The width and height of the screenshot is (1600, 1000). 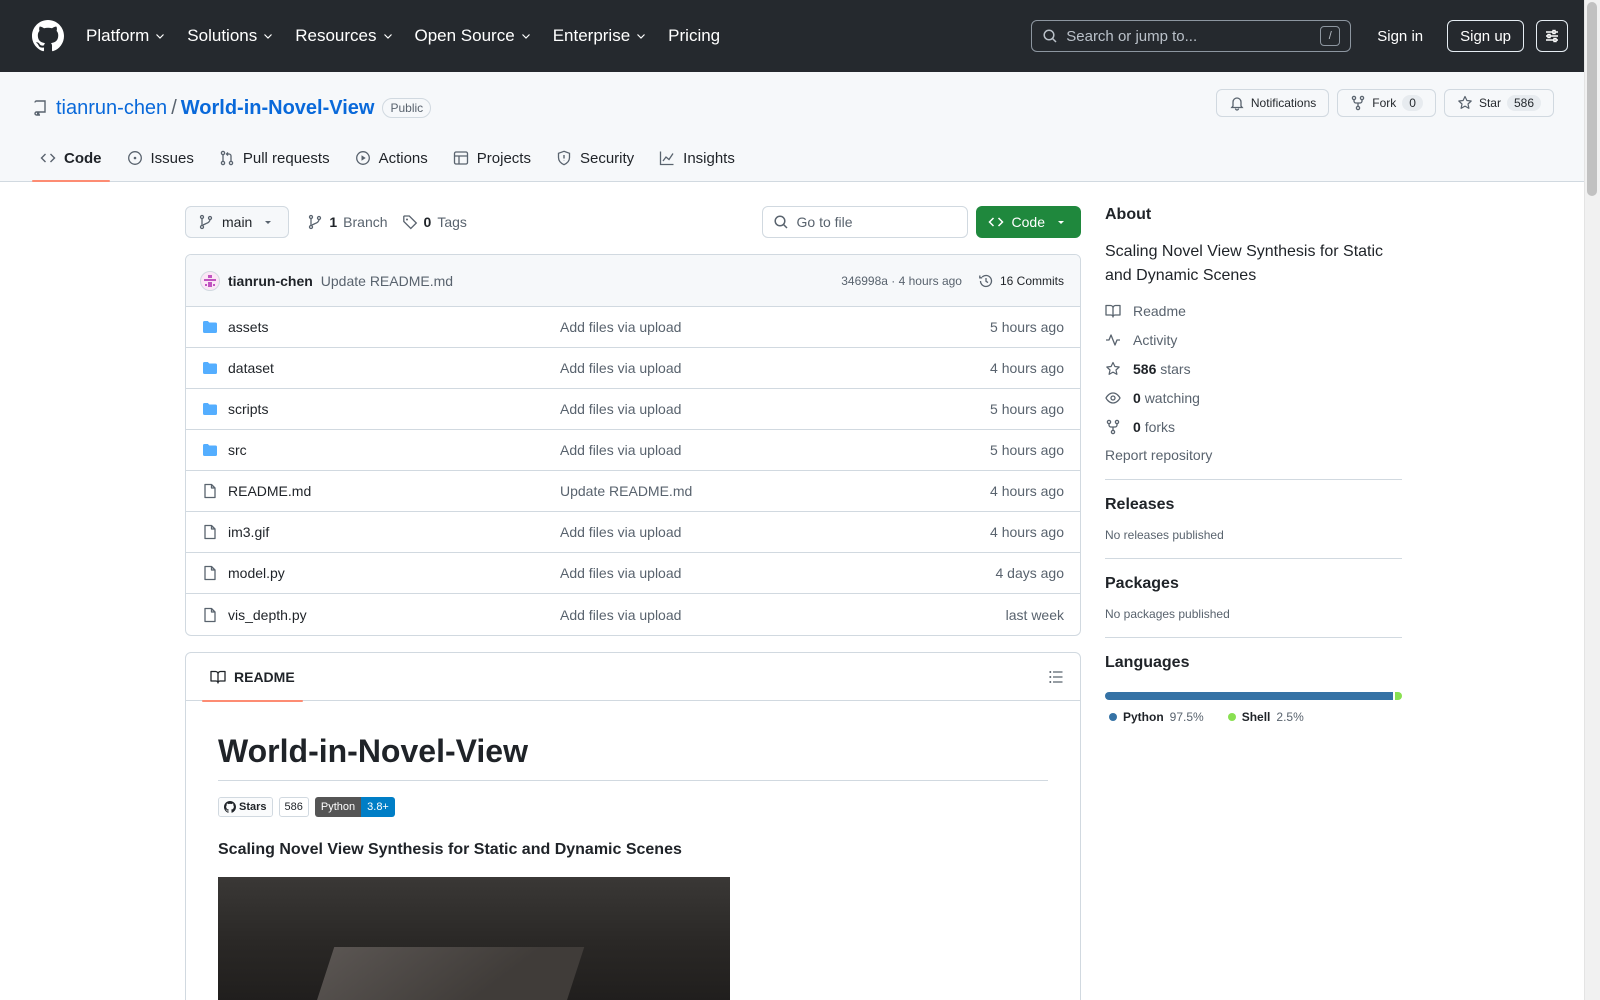 I want to click on file-row: src Add files via upload 5 hours ago, so click(x=633, y=450).